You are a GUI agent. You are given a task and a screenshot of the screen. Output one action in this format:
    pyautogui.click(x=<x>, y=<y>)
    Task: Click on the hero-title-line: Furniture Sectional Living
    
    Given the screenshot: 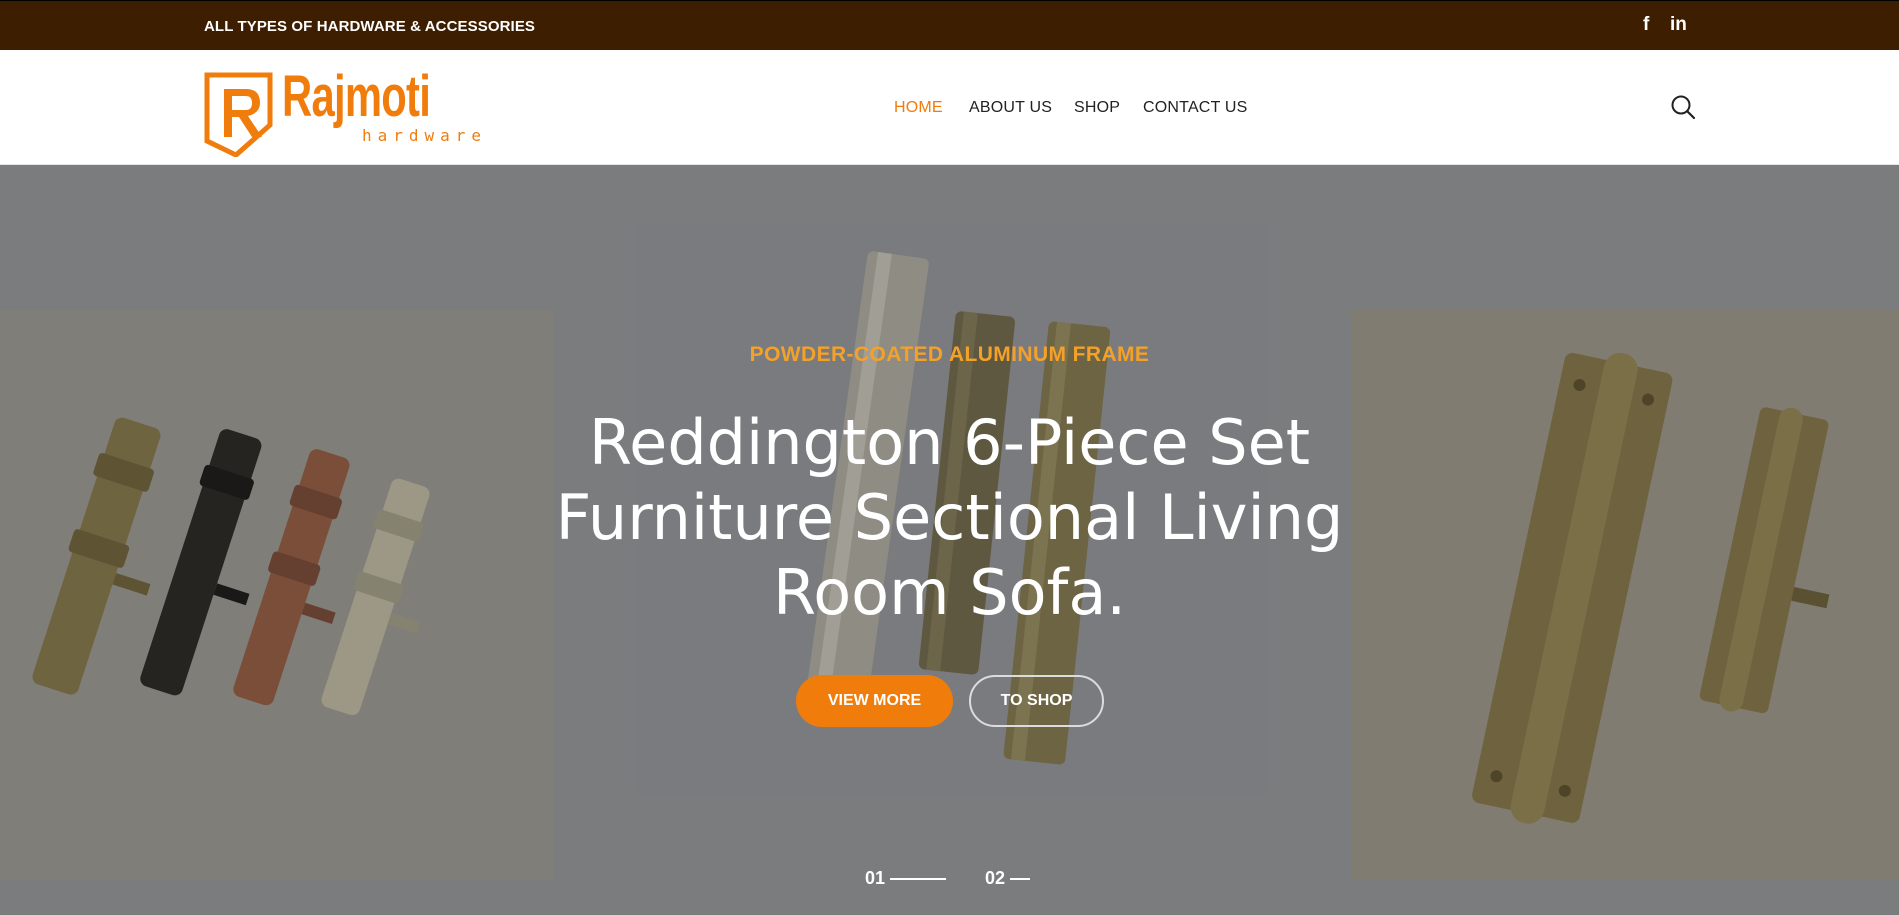 What is the action you would take?
    pyautogui.click(x=949, y=517)
    